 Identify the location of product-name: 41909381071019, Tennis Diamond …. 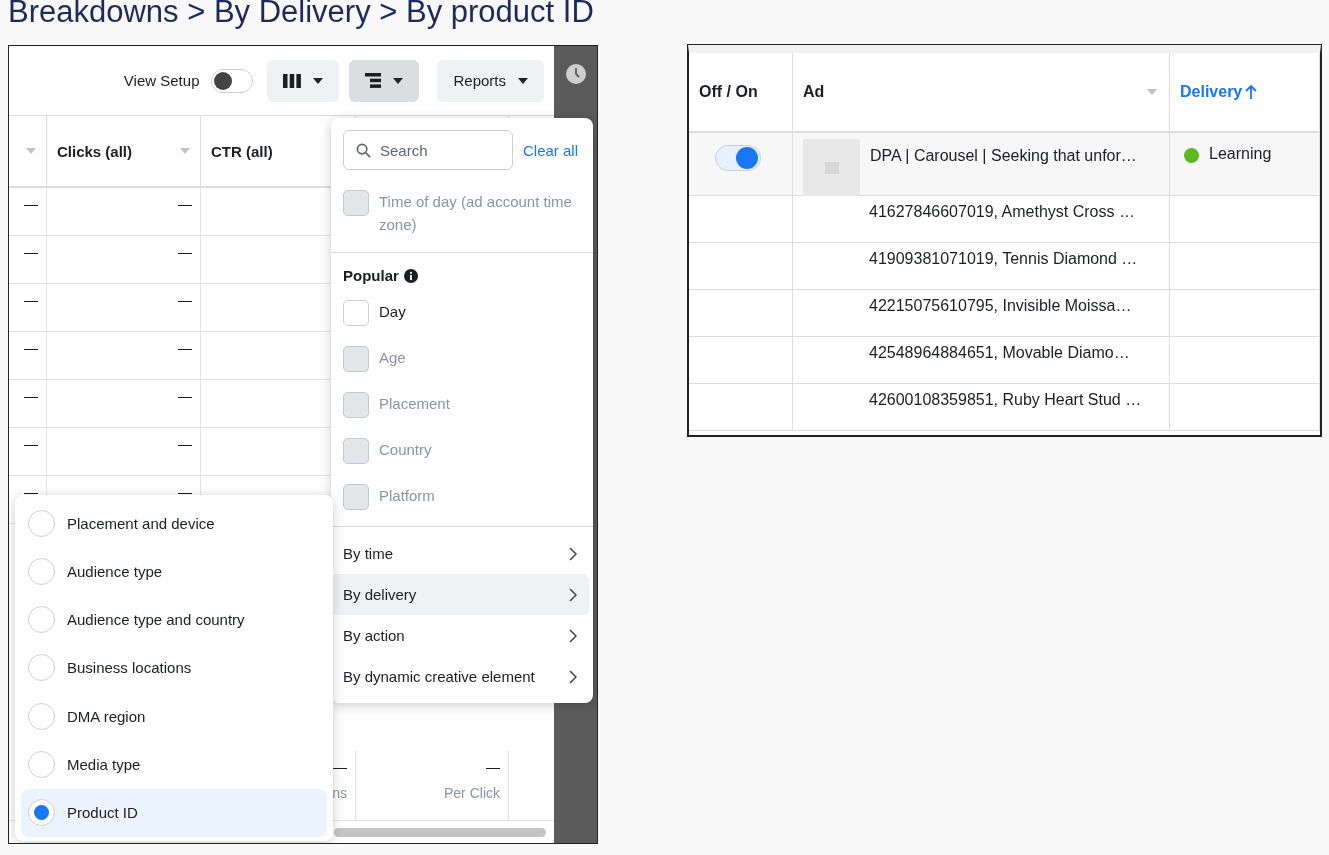
(1003, 259).